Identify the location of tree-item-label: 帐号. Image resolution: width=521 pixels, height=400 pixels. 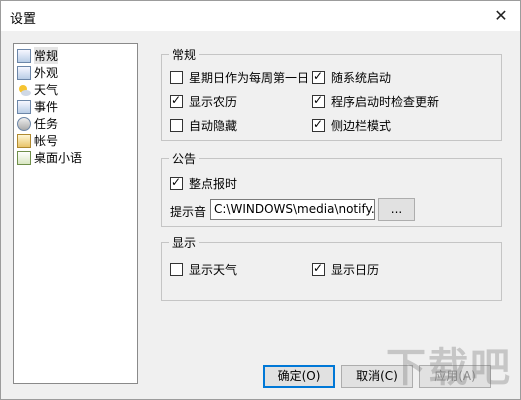
(46, 141).